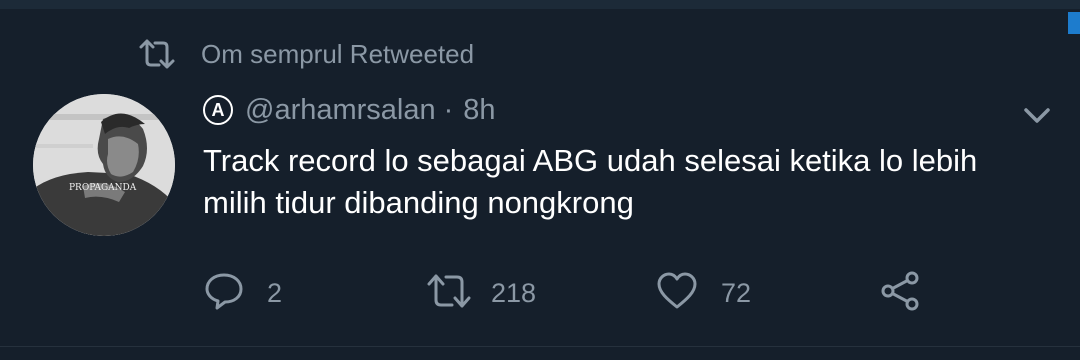  I want to click on share-button, so click(901, 293).